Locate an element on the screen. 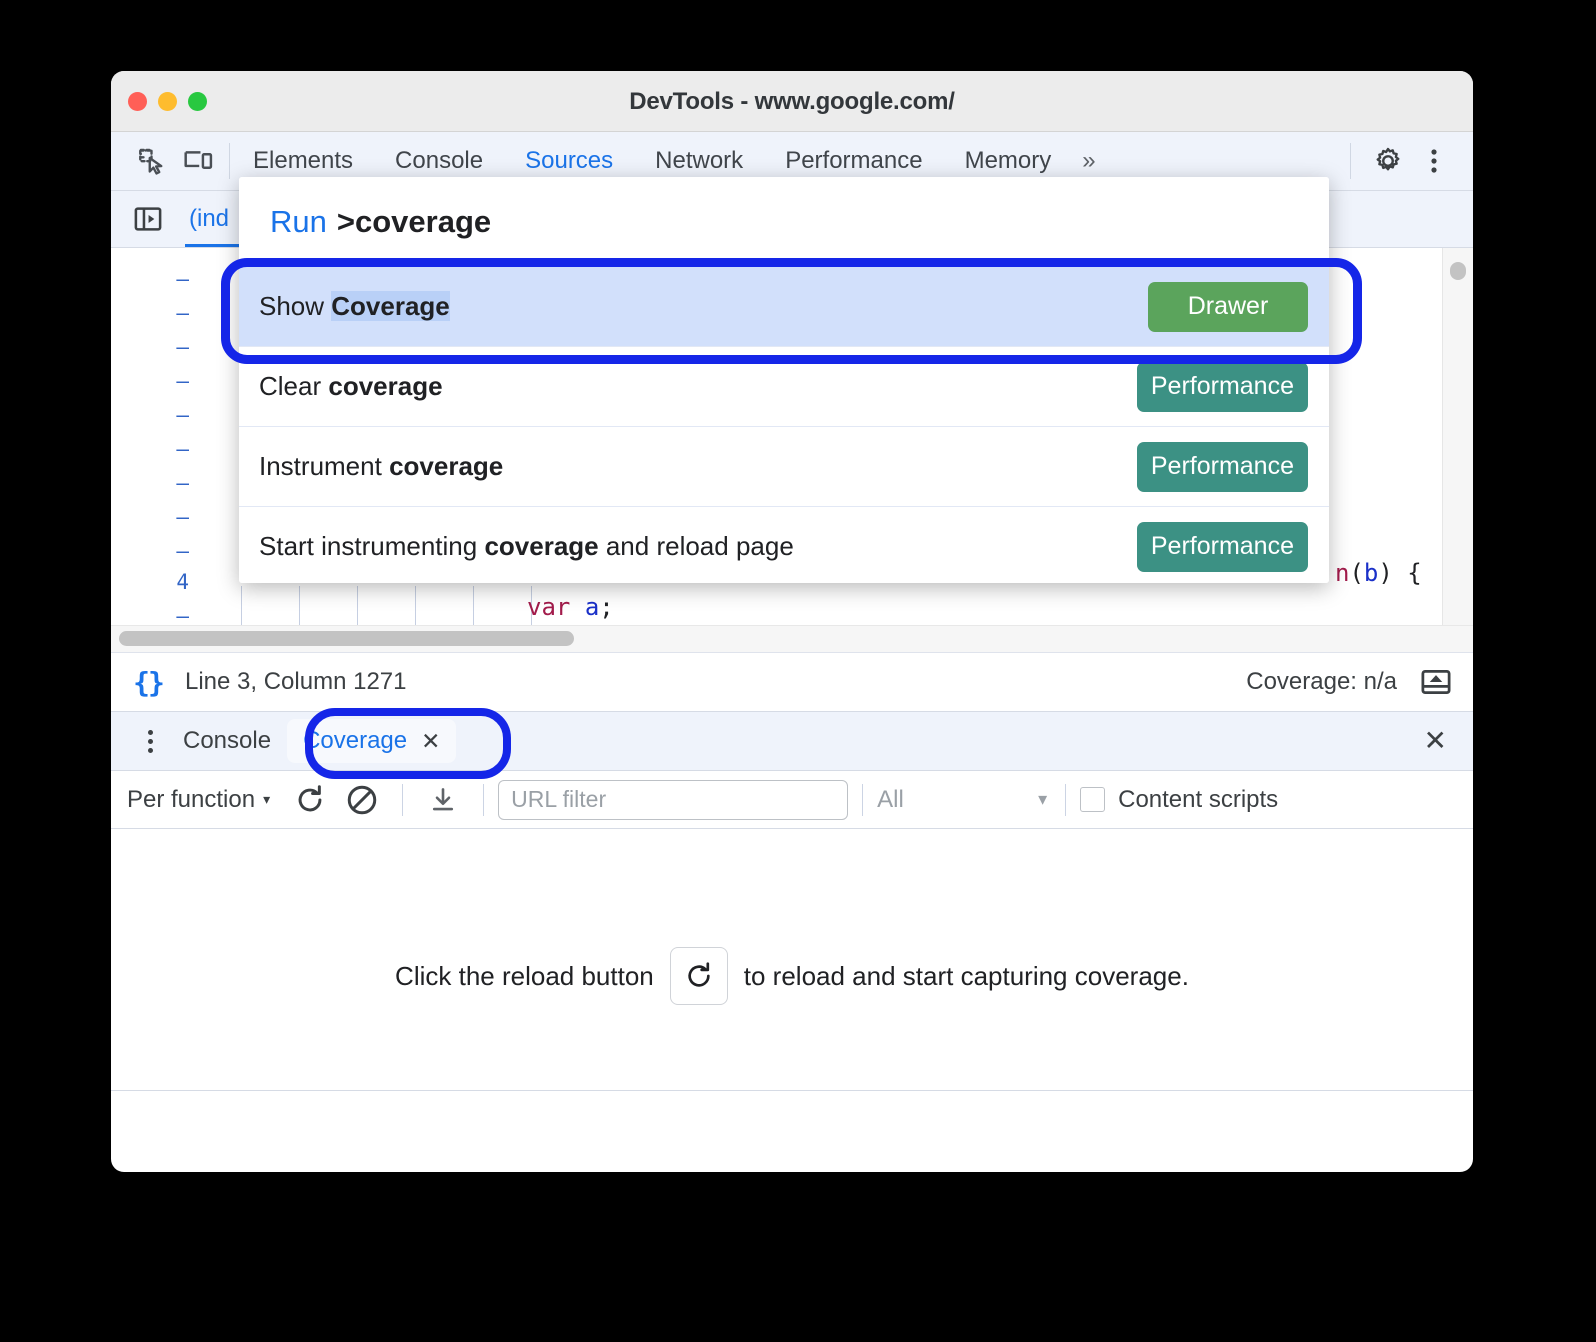 The image size is (1596, 1342). code-line-function-signature: n(b) { is located at coordinates (1378, 573).